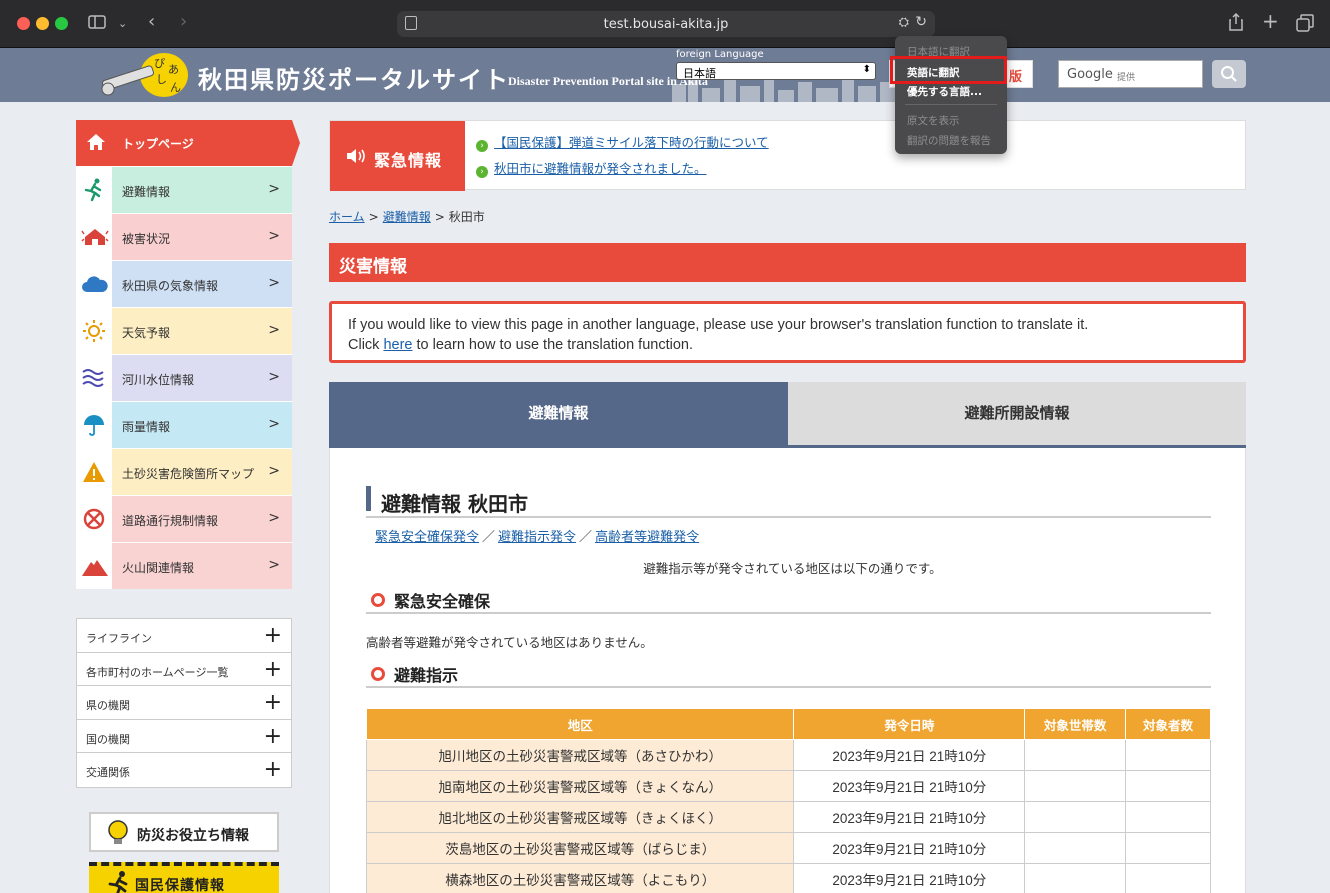 The image size is (1330, 893). Describe the element at coordinates (151, 22) in the screenshot. I see `back-icon: ‹` at that location.